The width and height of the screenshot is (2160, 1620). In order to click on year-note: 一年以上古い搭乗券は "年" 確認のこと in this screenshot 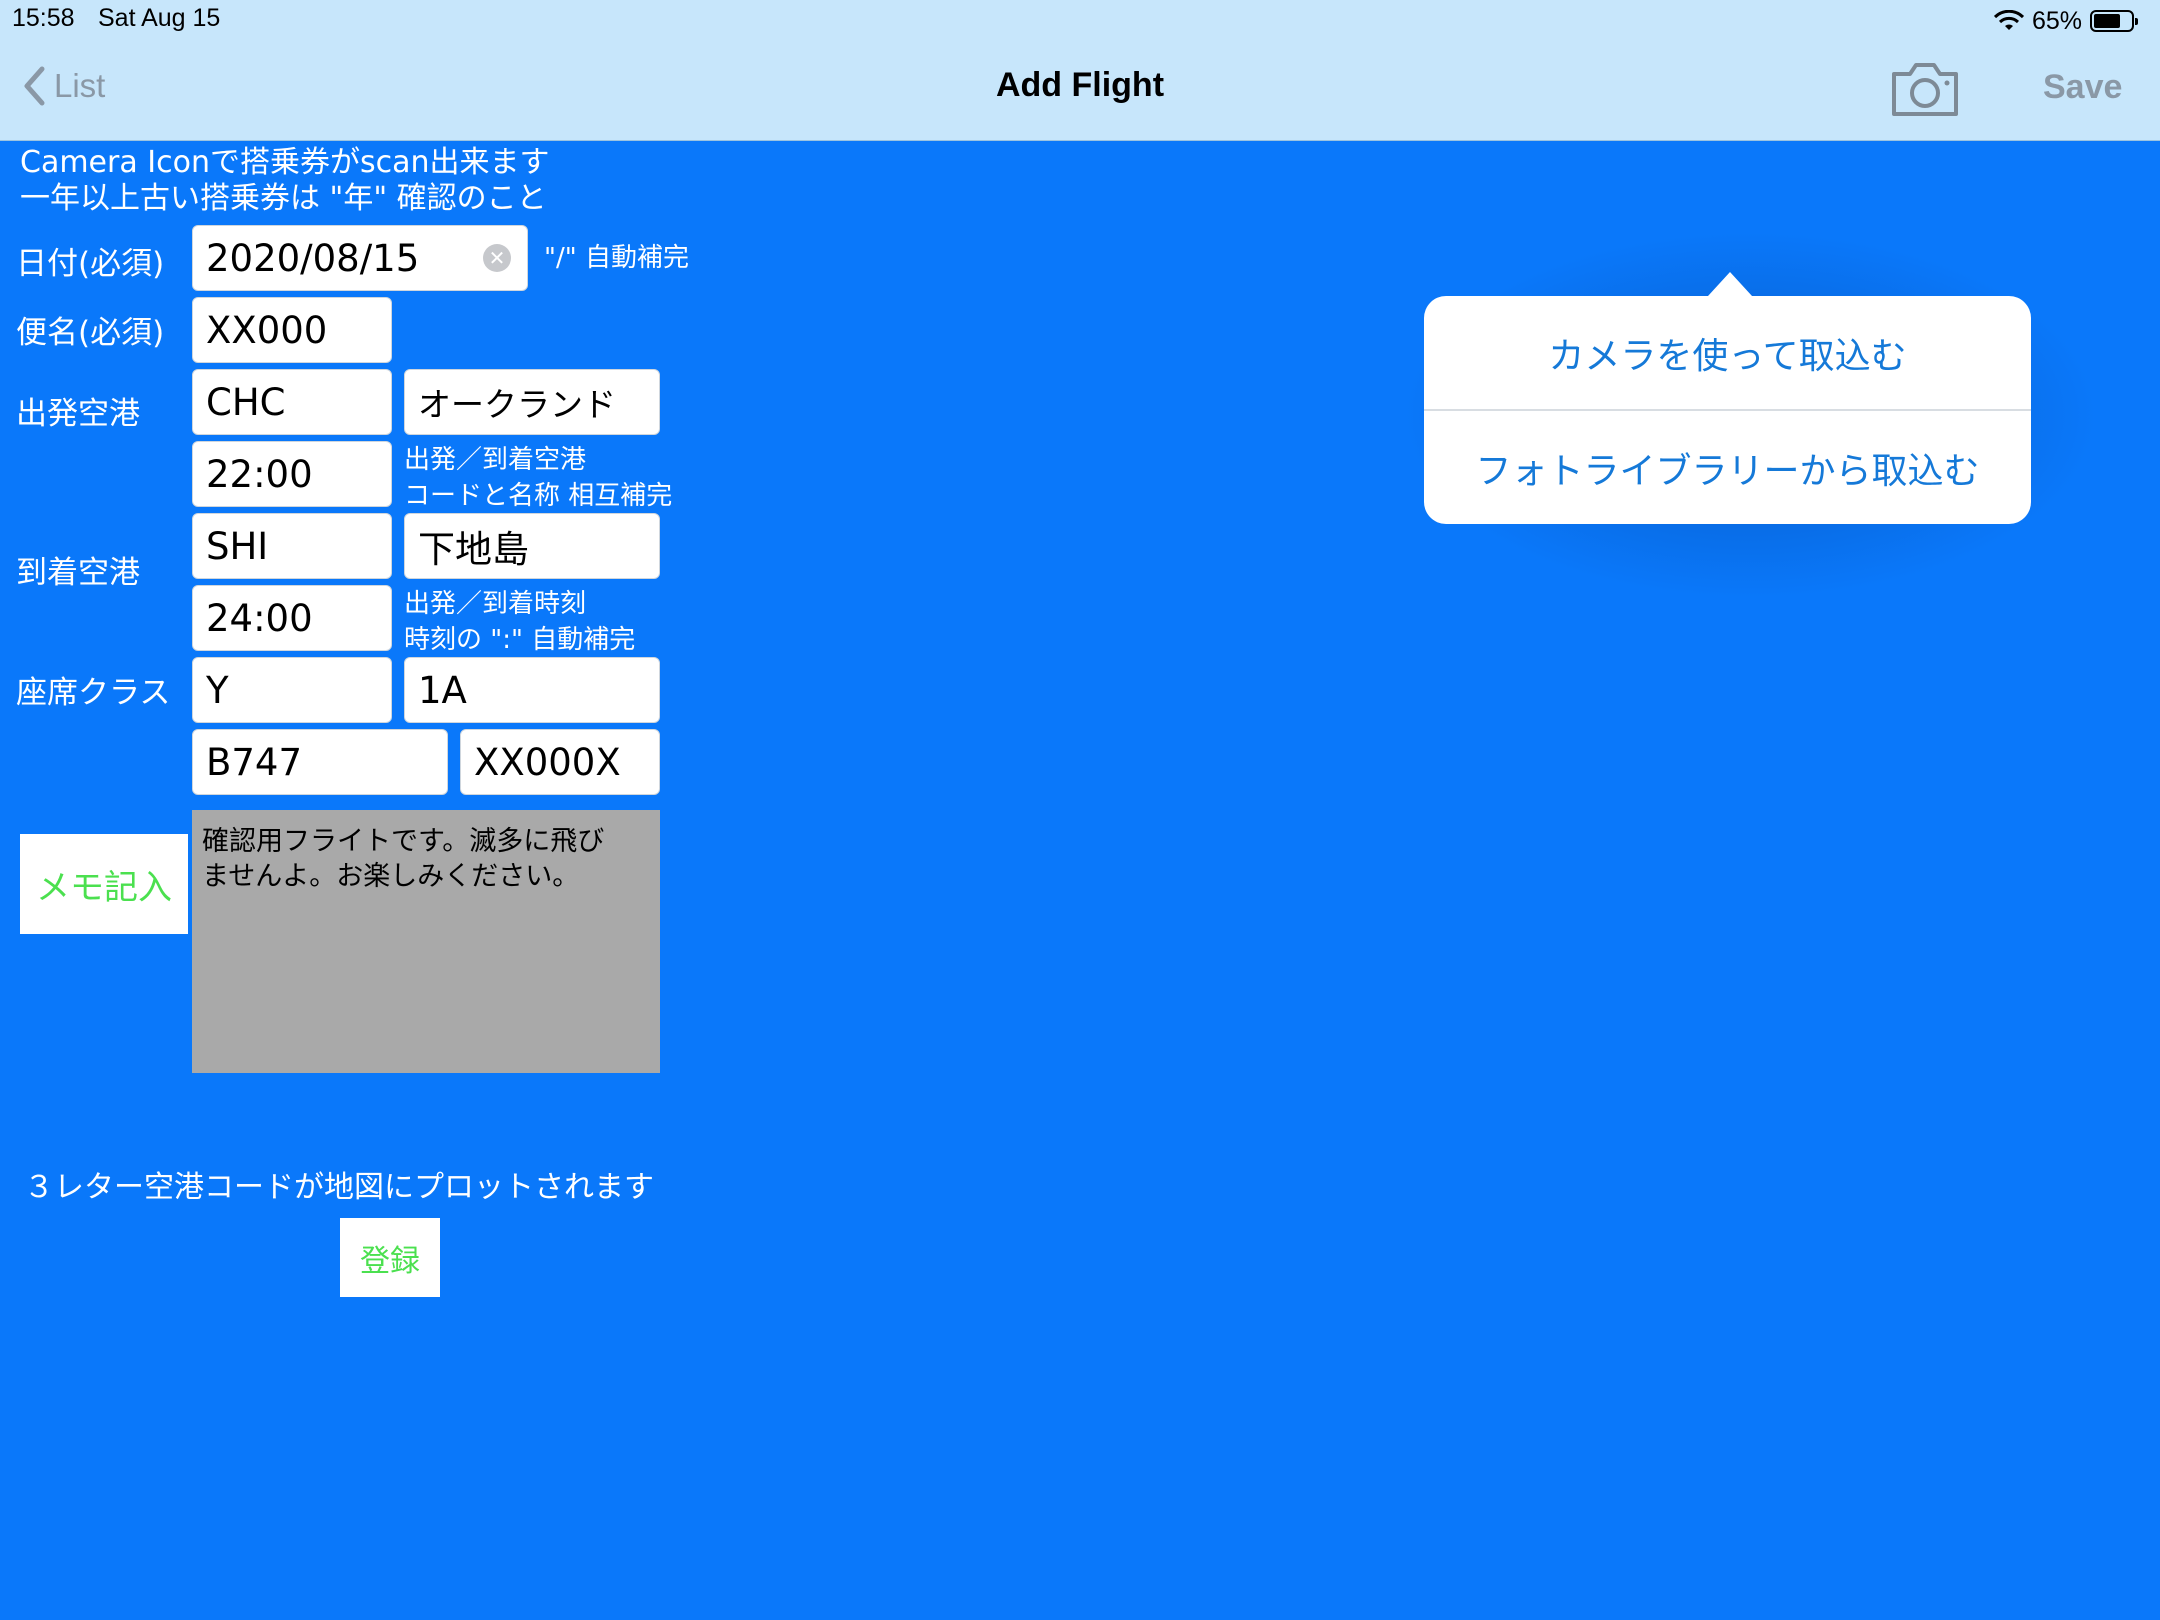, I will do `click(283, 198)`.